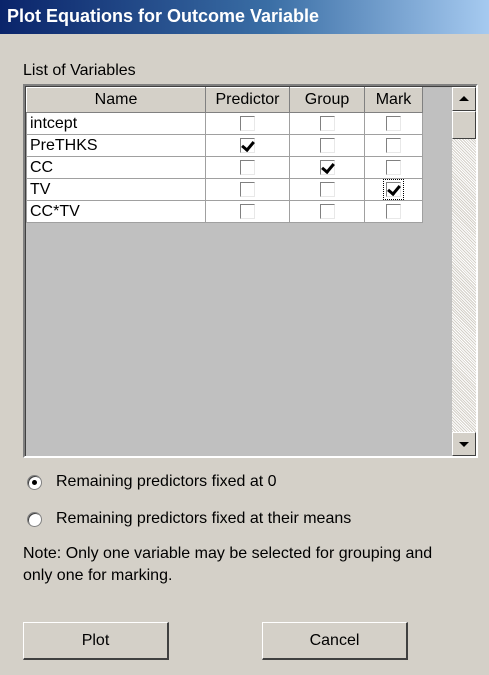 Image resolution: width=489 pixels, height=675 pixels. Describe the element at coordinates (116, 100) in the screenshot. I see `column-header-name: Name` at that location.